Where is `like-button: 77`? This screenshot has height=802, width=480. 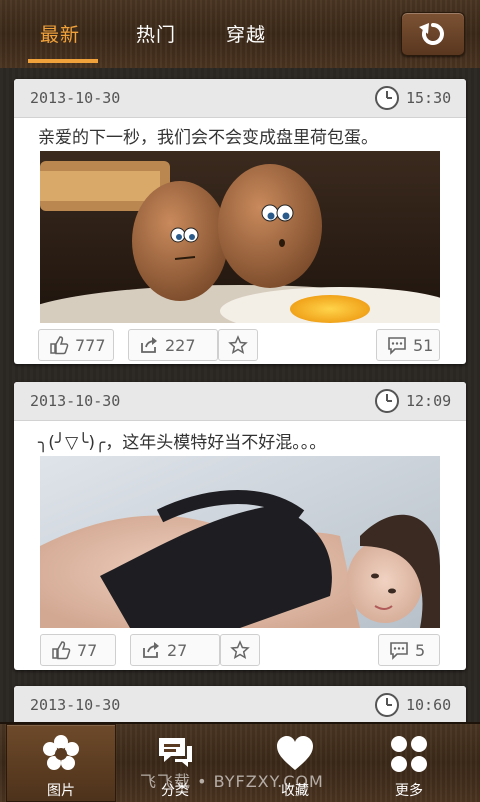 like-button: 77 is located at coordinates (78, 650).